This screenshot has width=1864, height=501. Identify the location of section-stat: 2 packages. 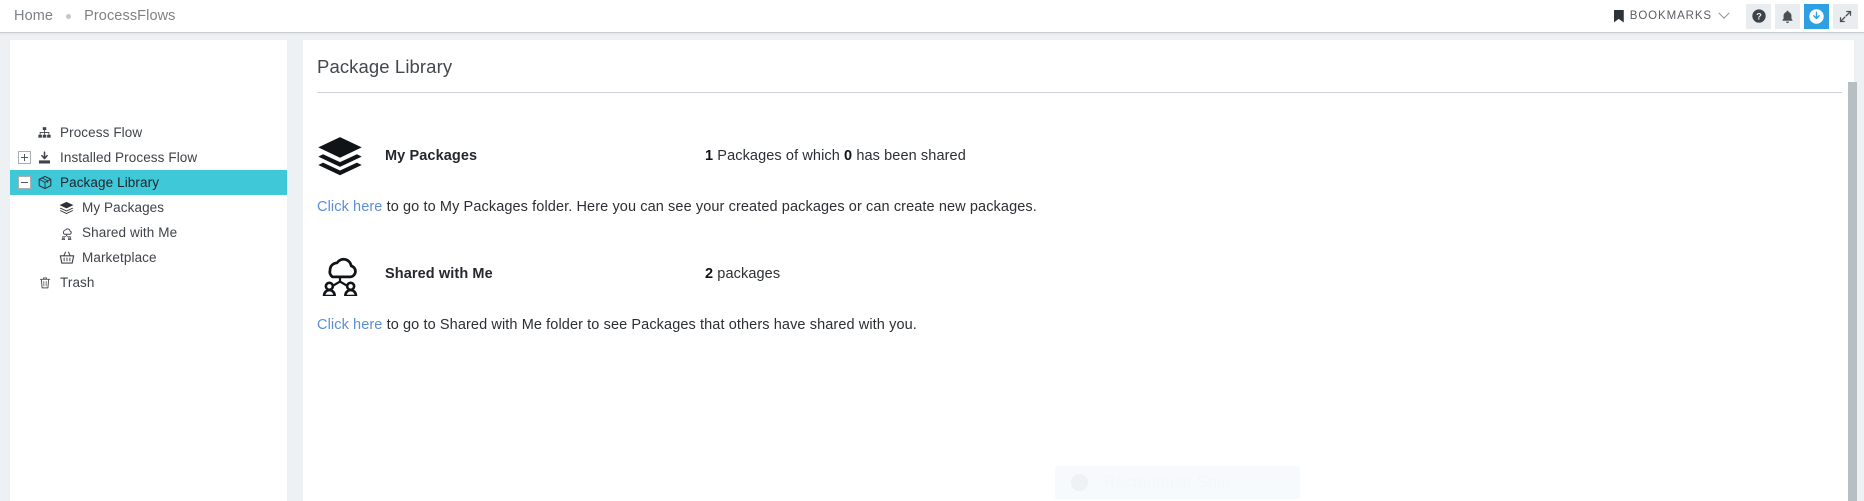
(742, 274).